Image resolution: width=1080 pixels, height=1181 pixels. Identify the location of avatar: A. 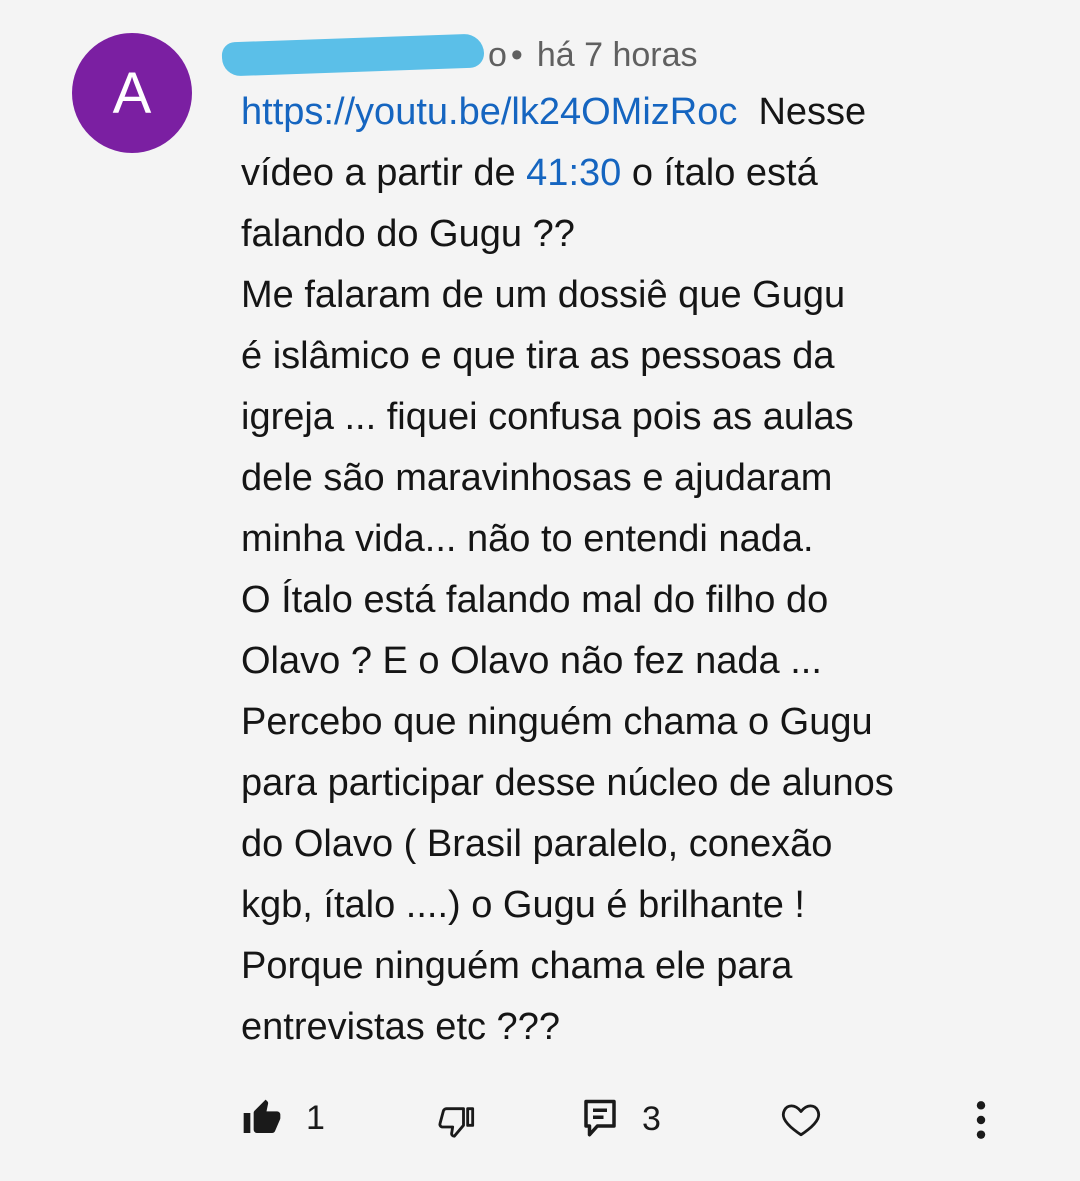
(132, 93).